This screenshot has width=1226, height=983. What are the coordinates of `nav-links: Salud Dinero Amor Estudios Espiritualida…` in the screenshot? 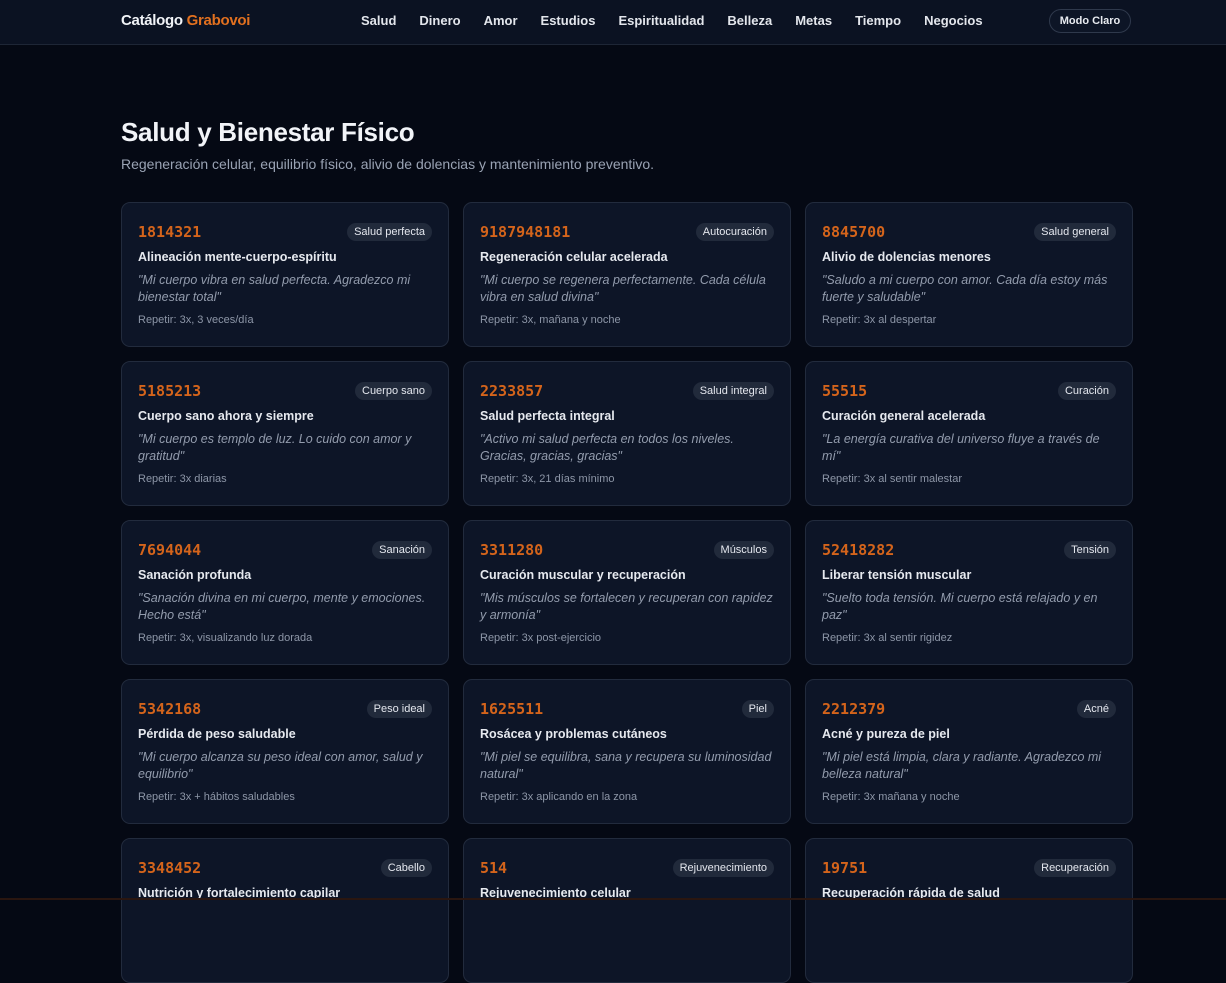 It's located at (683, 20).